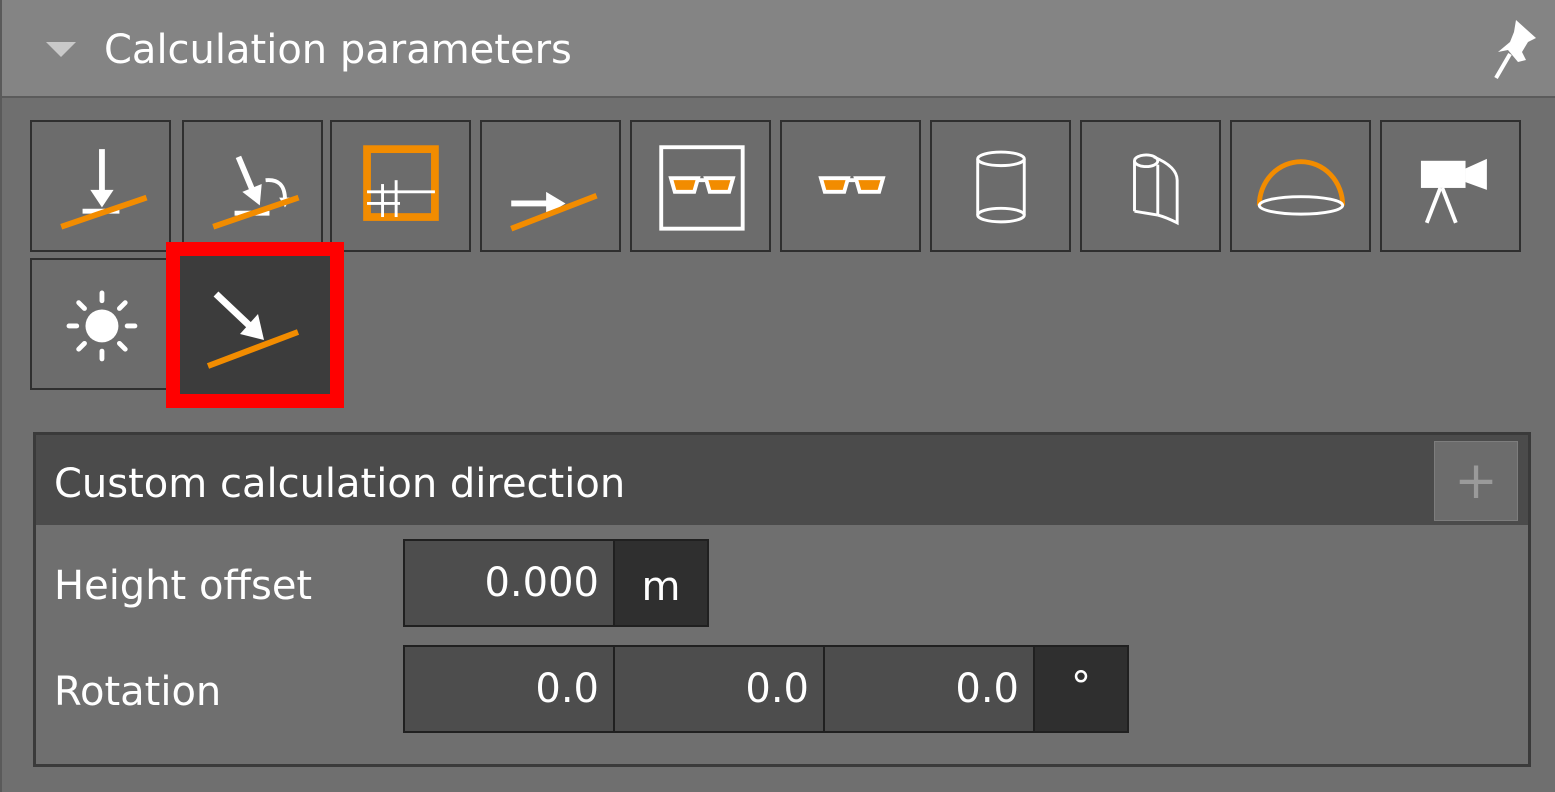 This screenshot has height=792, width=1555. I want to click on height-offset-unit: m, so click(661, 583).